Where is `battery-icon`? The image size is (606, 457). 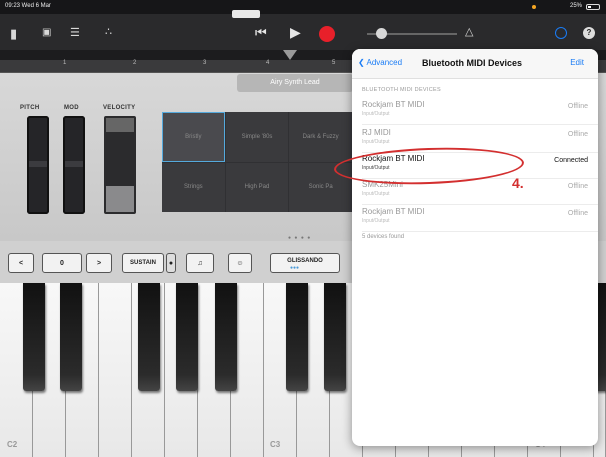 battery-icon is located at coordinates (593, 7).